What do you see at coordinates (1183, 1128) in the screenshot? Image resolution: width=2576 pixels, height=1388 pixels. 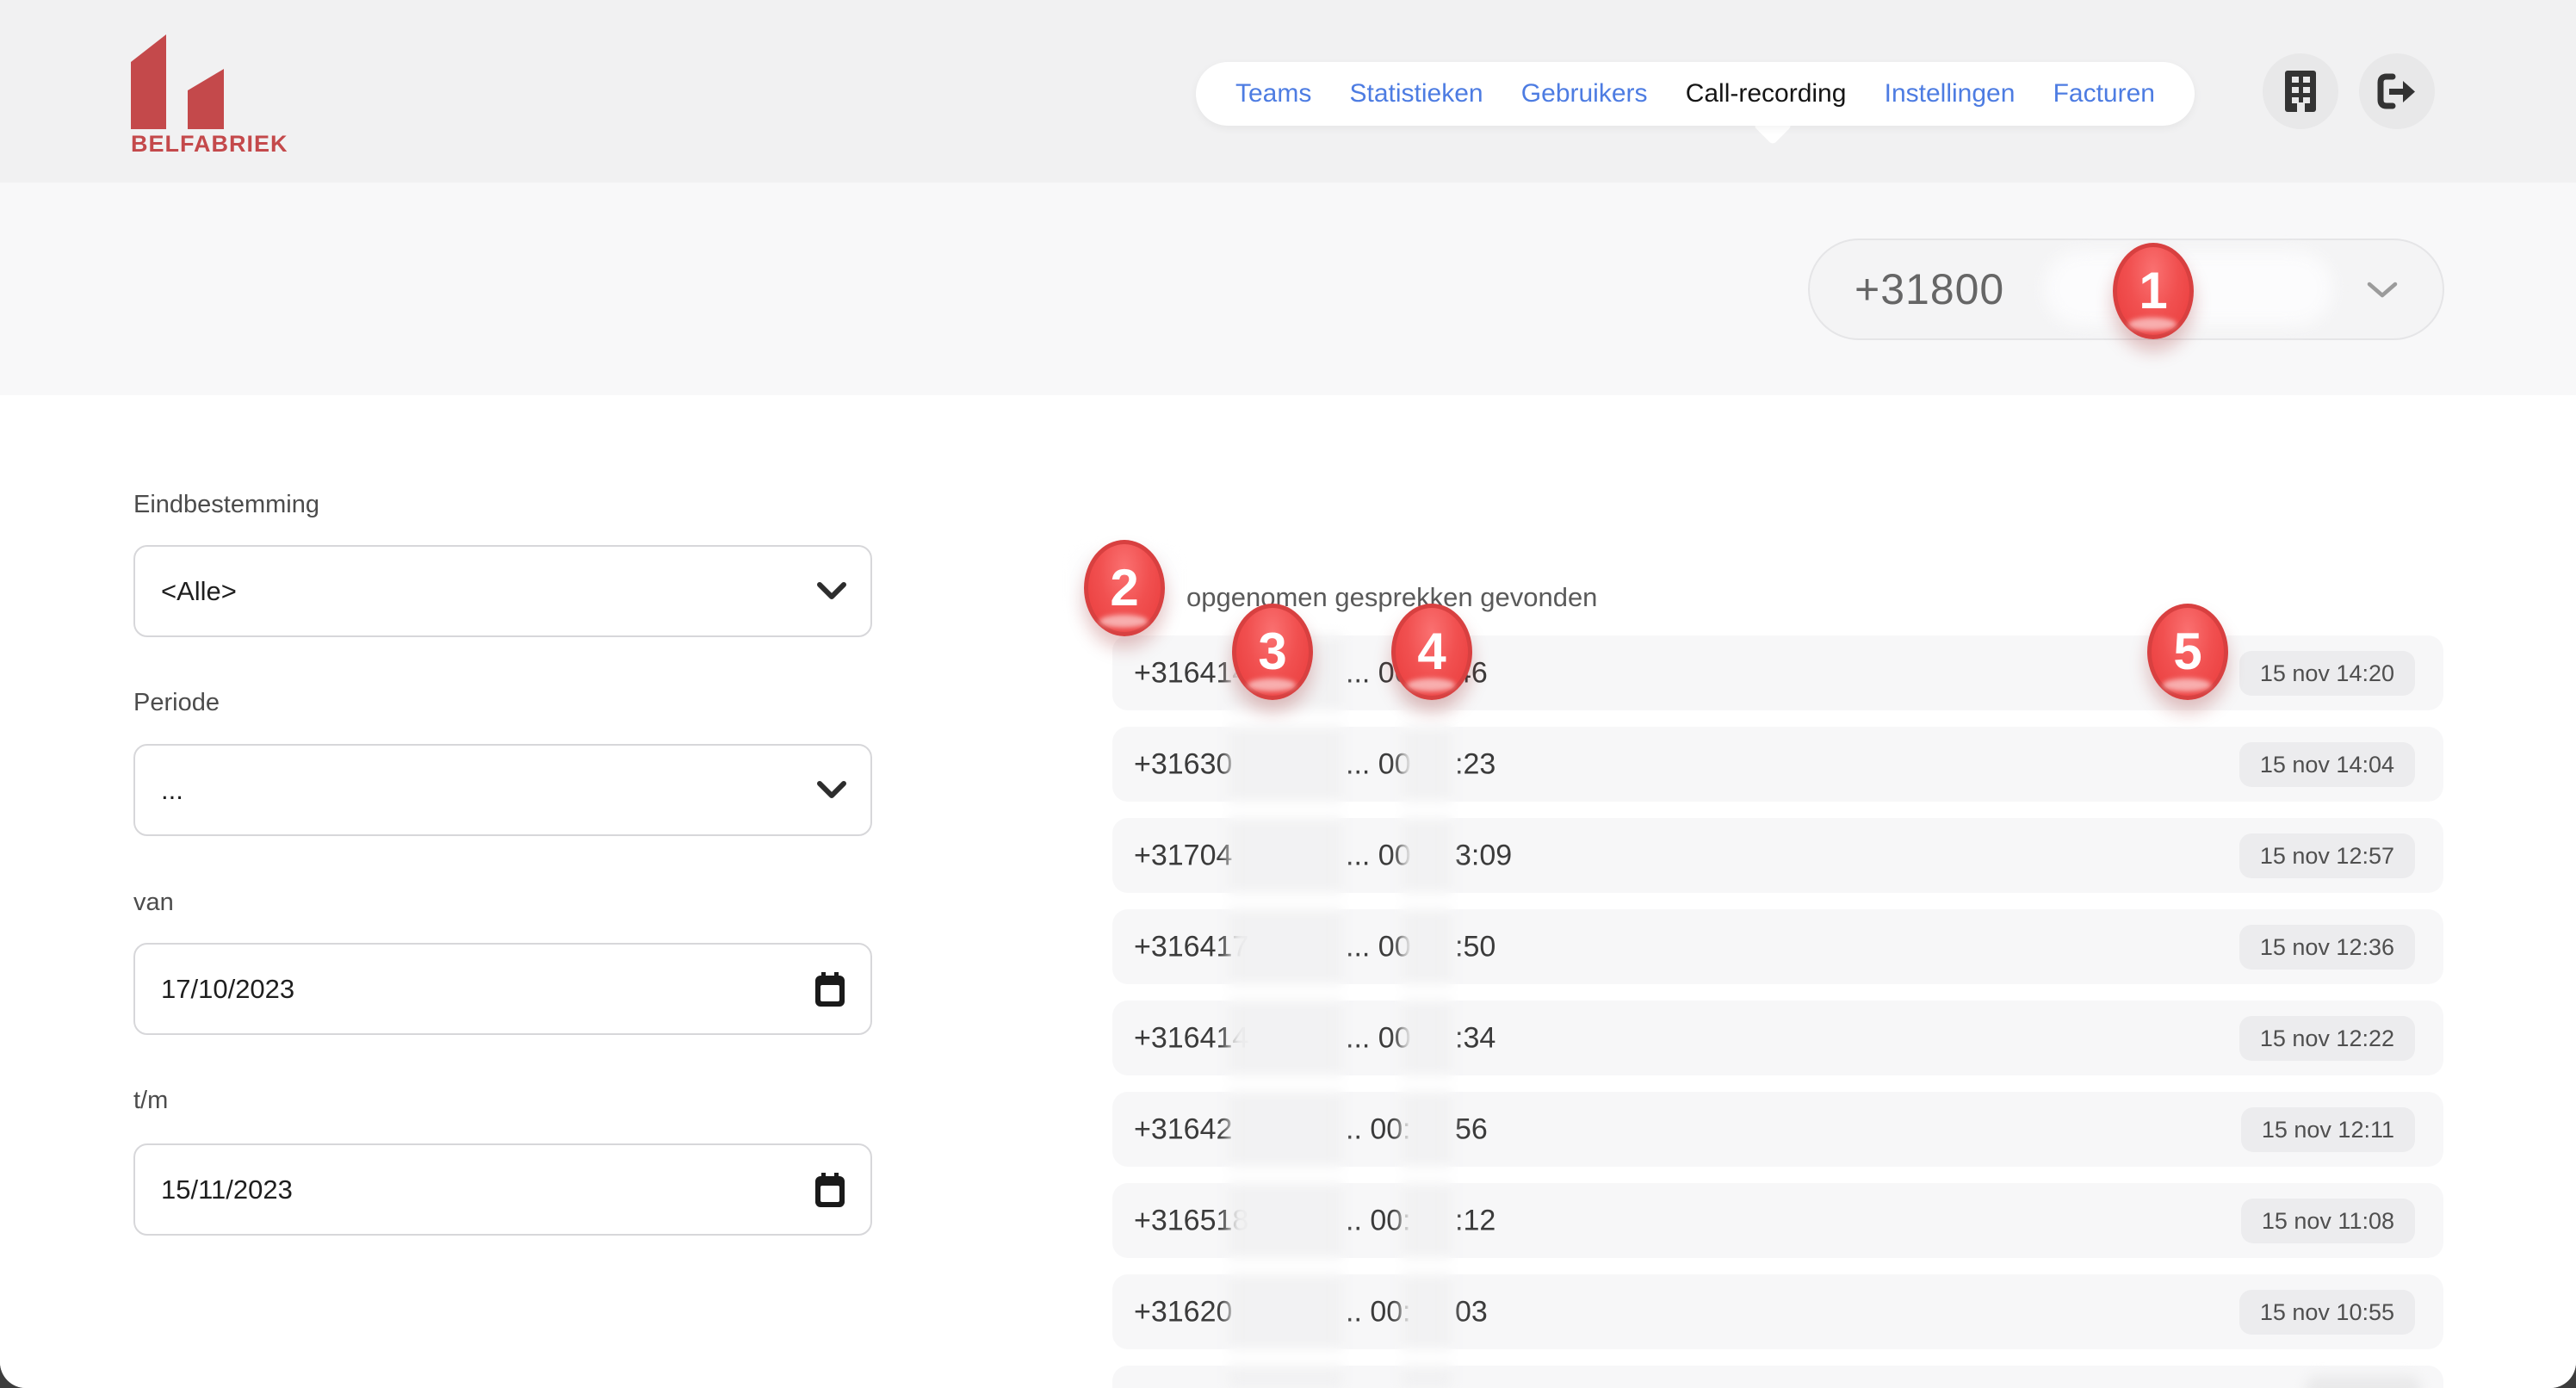 I see `caller-number: +31642` at bounding box center [1183, 1128].